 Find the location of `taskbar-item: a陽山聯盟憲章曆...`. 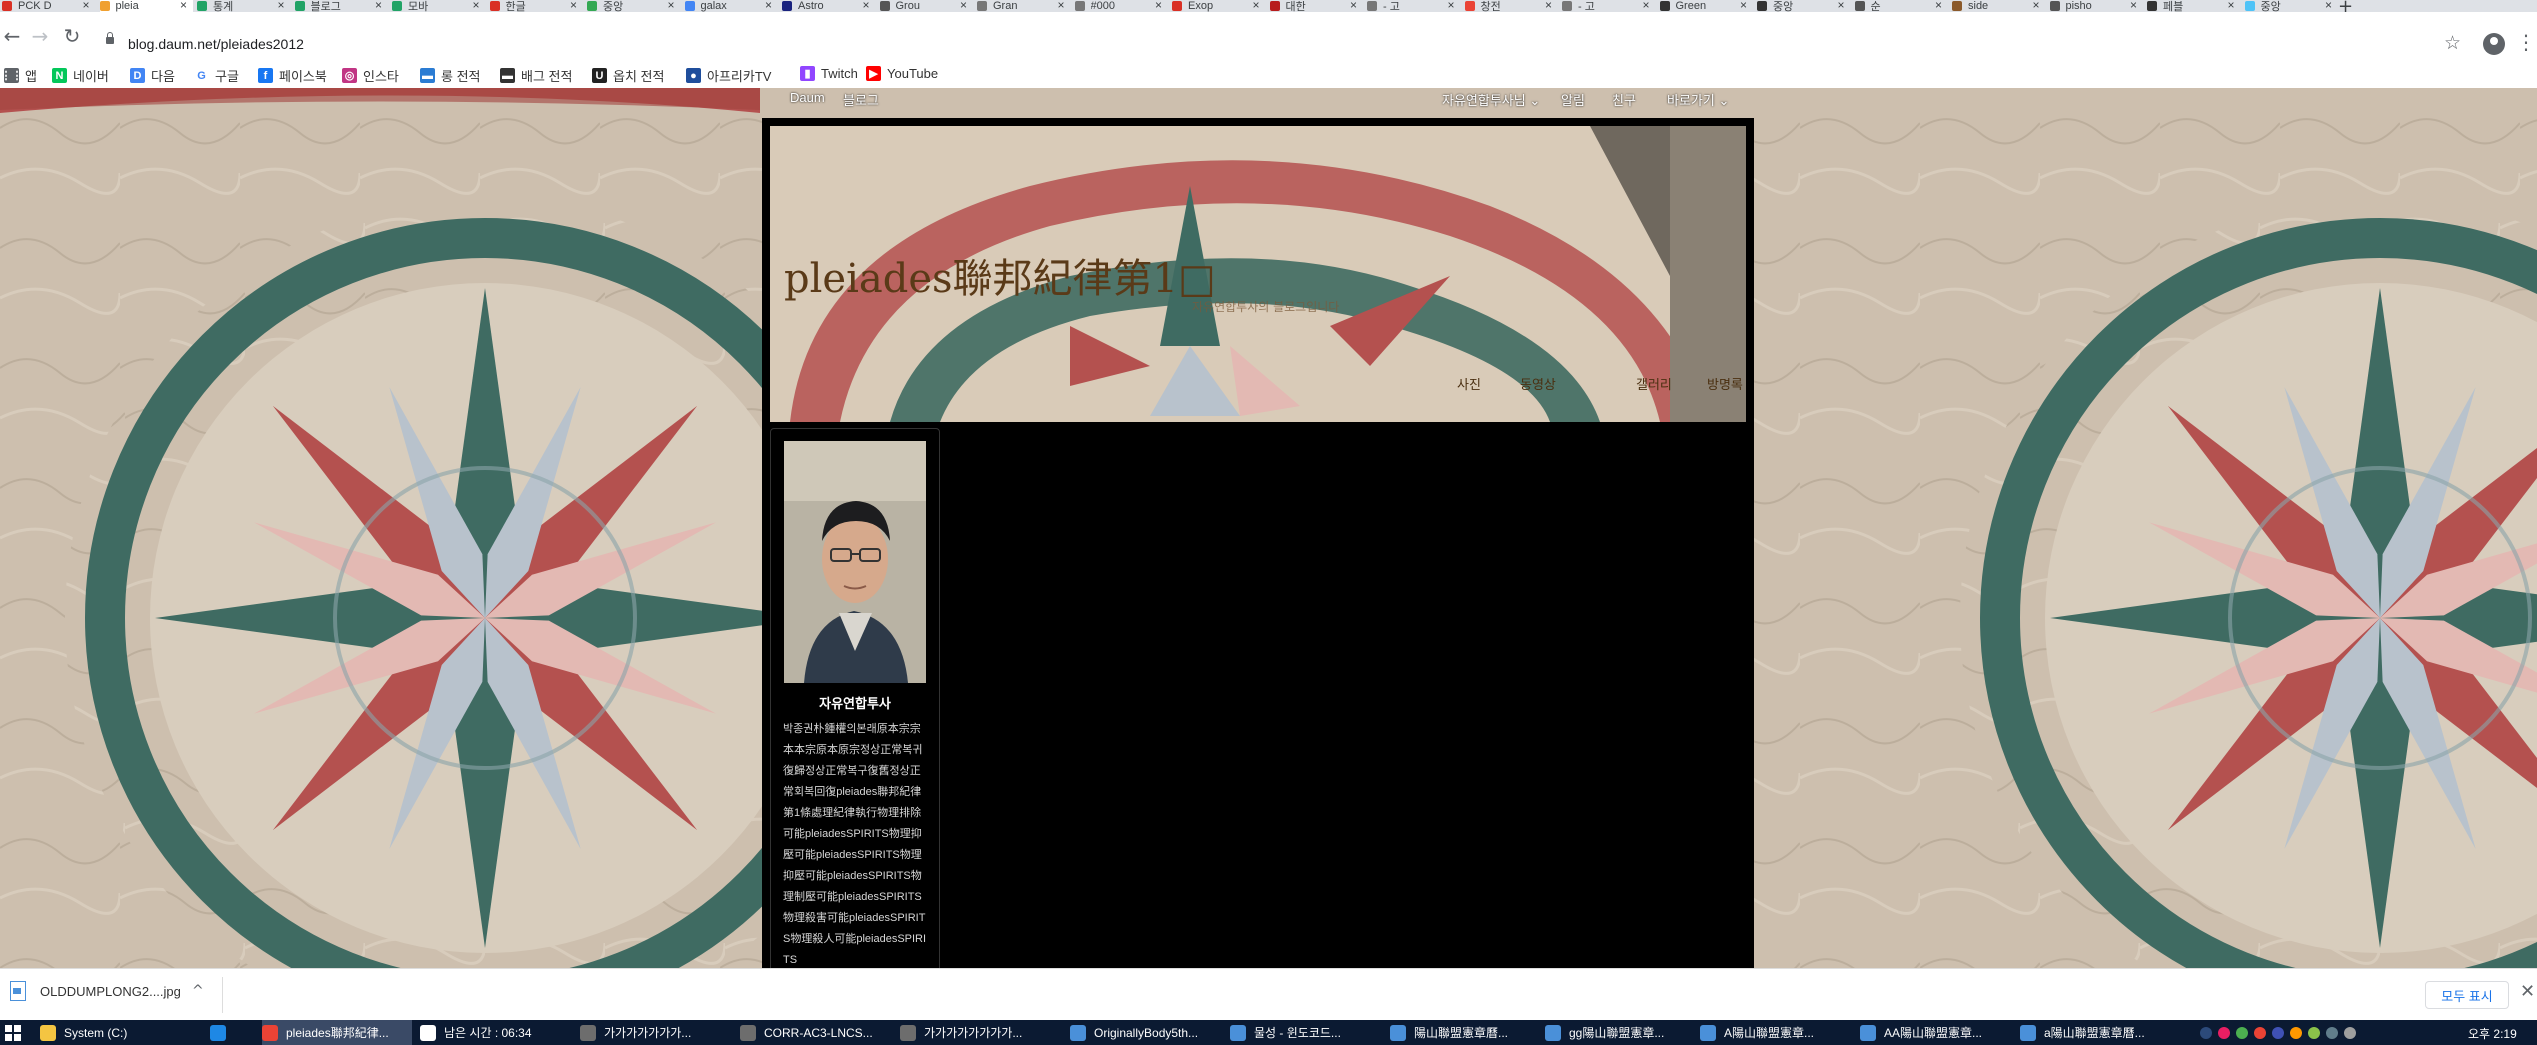

taskbar-item: a陽山聯盟憲章曆... is located at coordinates (2095, 1032).